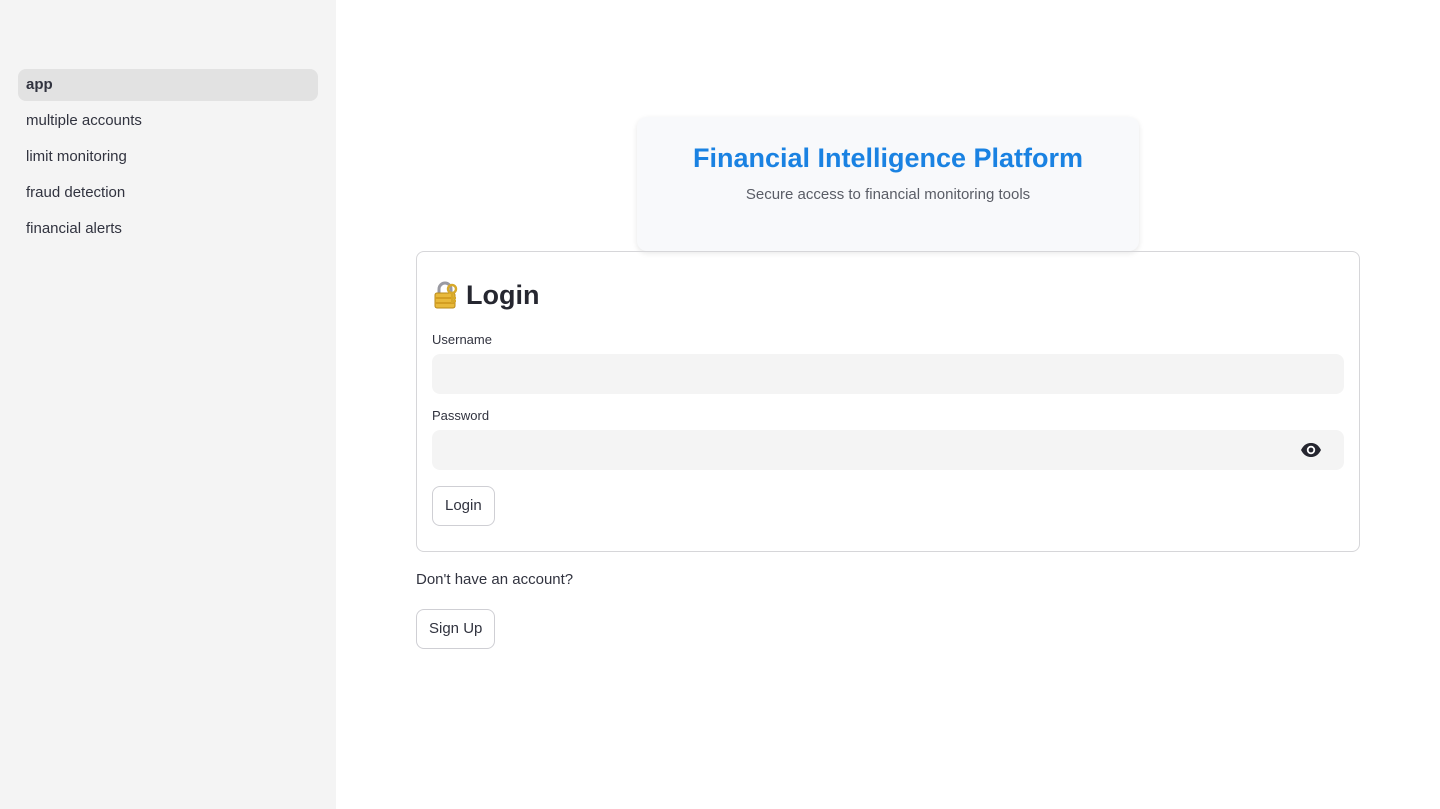 Image resolution: width=1440 pixels, height=809 pixels. I want to click on password-input, so click(888, 450).